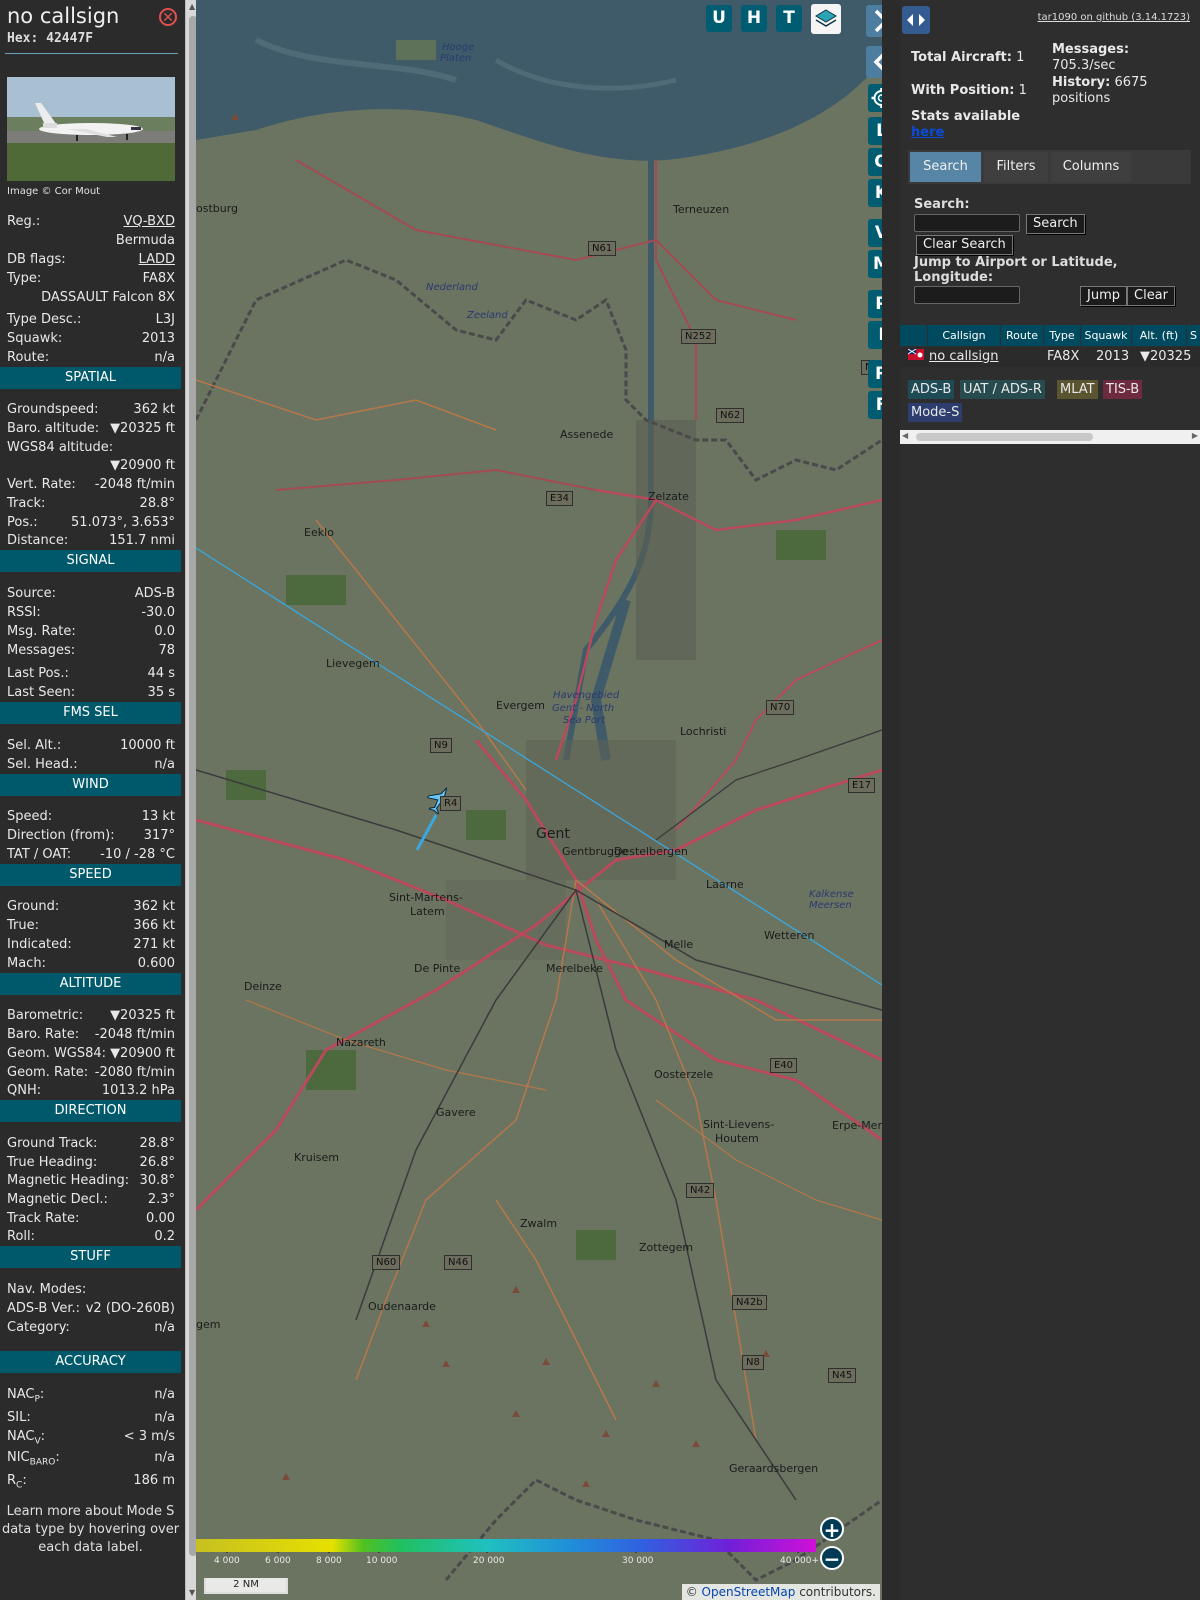 The image size is (1200, 1600). I want to click on info-label: NACV:, so click(26, 1438).